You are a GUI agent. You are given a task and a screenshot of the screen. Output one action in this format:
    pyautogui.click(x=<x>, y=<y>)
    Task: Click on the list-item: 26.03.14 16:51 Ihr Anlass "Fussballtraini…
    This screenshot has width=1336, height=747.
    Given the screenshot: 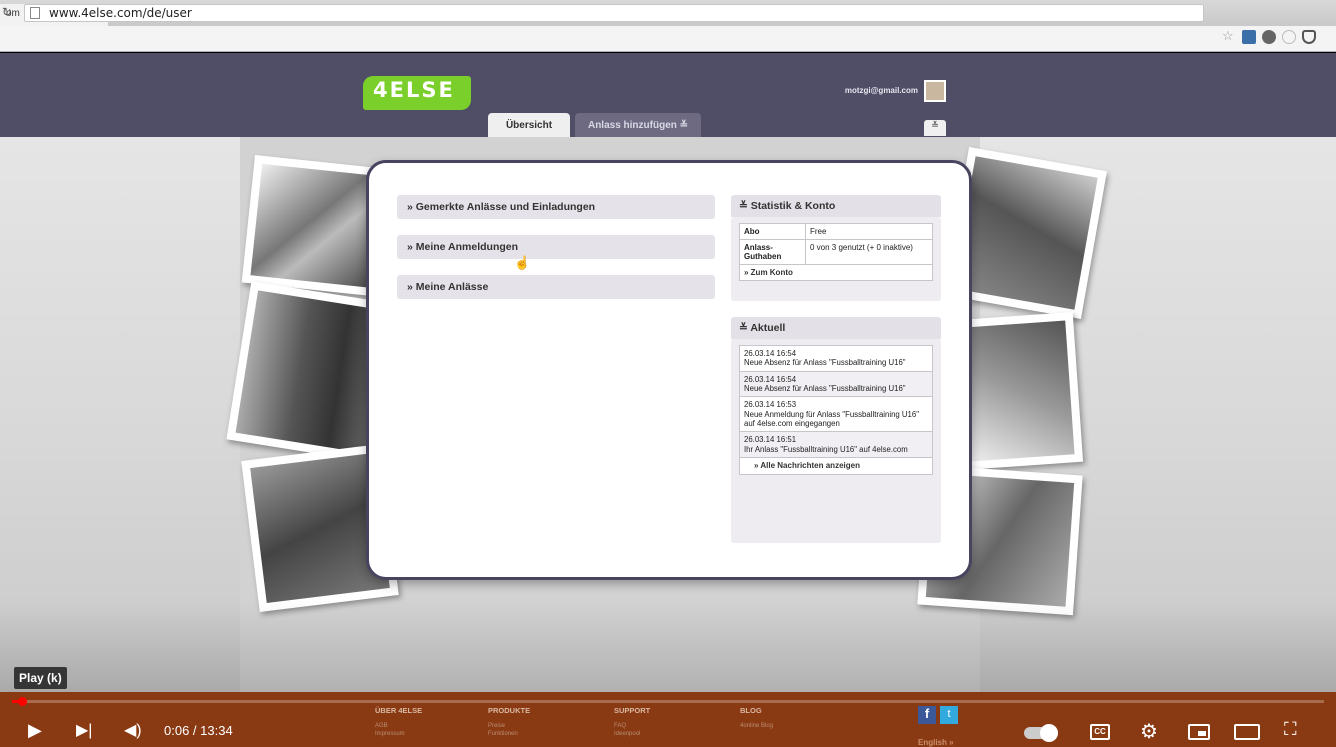 What is the action you would take?
    pyautogui.click(x=836, y=445)
    